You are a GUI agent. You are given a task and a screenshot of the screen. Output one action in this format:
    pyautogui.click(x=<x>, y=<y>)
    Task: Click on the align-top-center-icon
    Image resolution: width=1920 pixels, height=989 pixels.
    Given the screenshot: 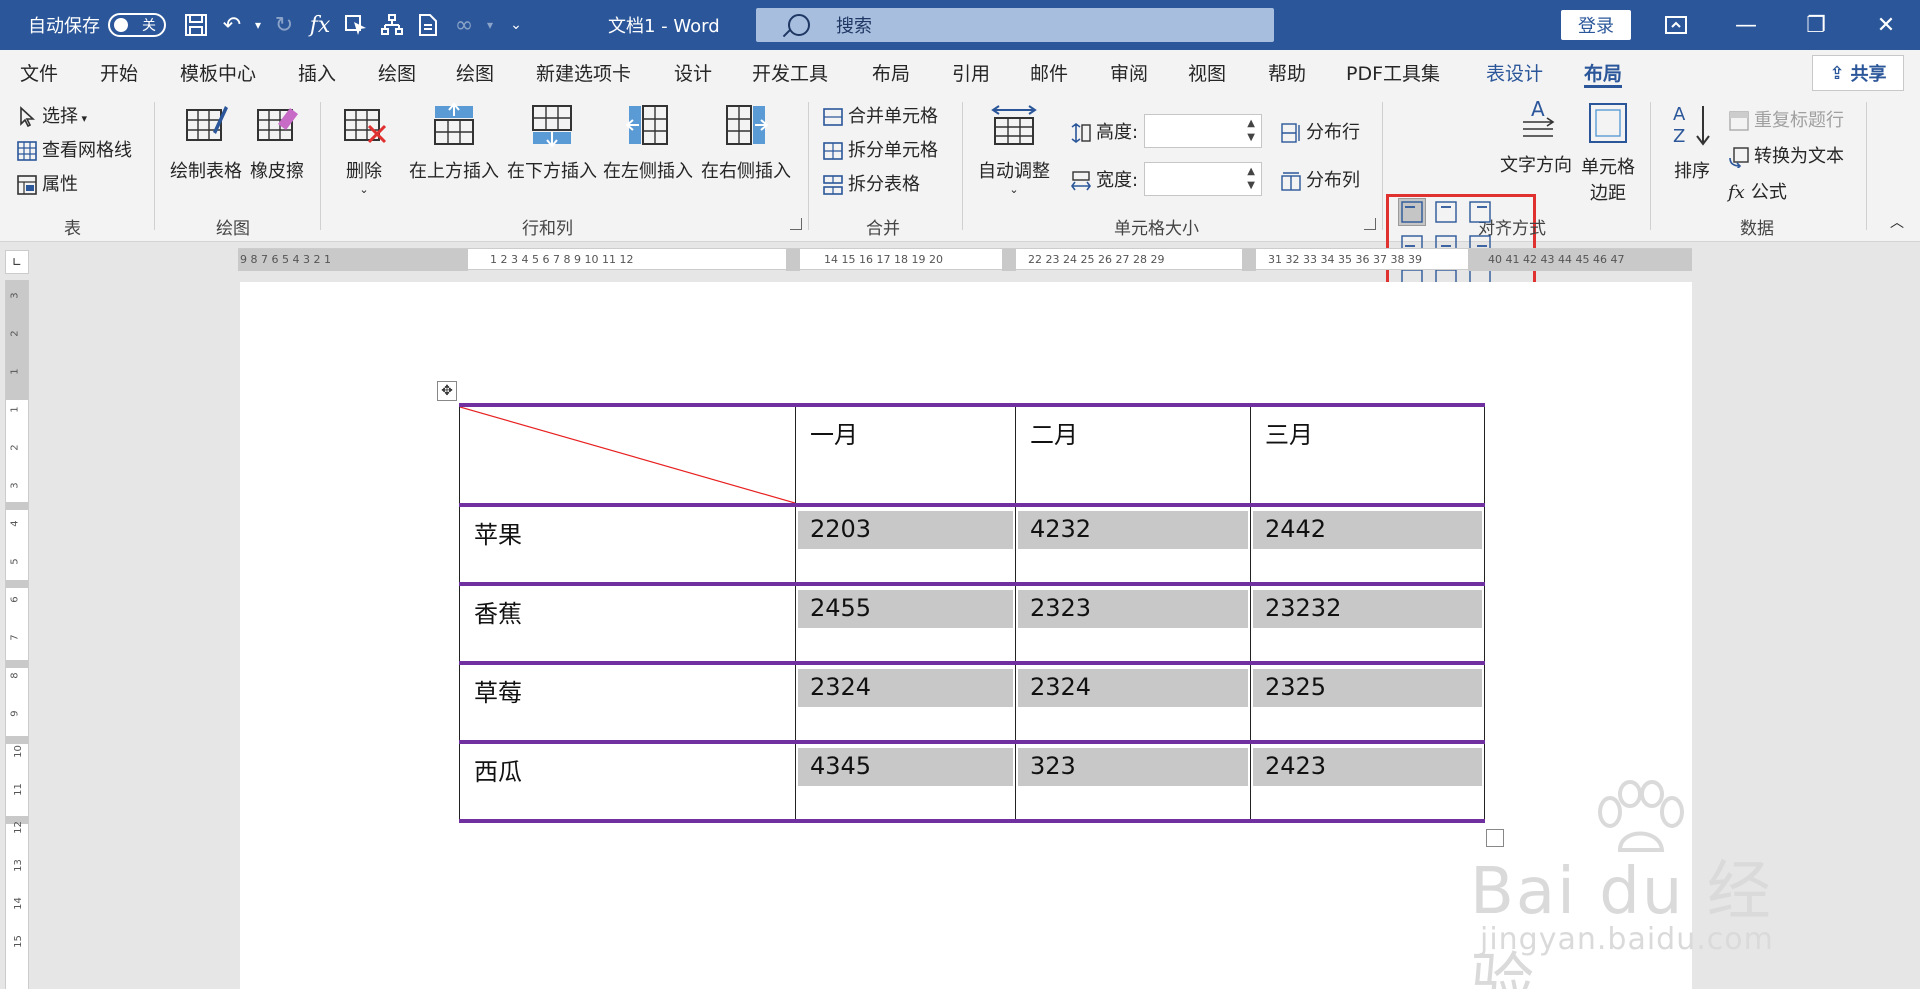 What is the action you would take?
    pyautogui.click(x=1446, y=212)
    